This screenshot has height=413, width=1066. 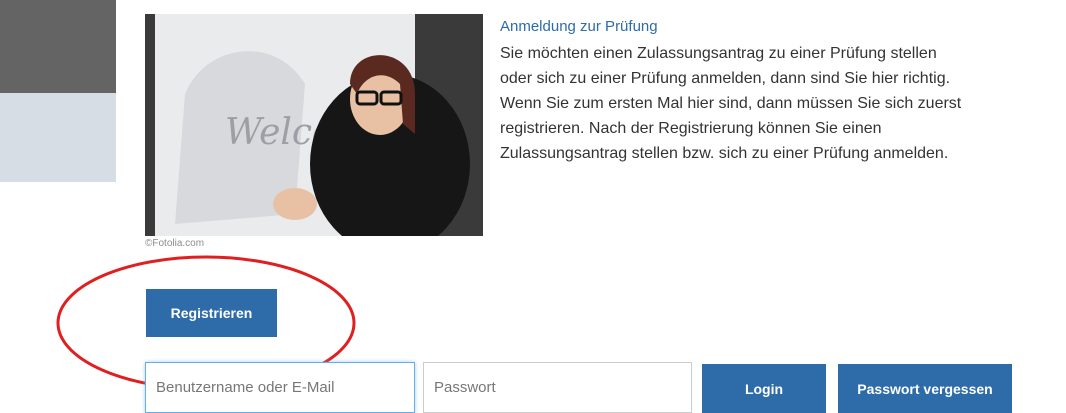 I want to click on register-button: Registrieren, so click(x=211, y=313).